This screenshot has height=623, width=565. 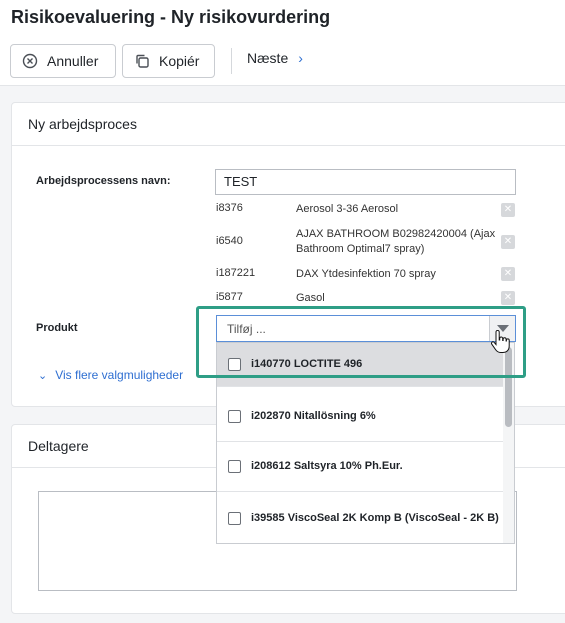 I want to click on highlight-frame, so click(x=361, y=342).